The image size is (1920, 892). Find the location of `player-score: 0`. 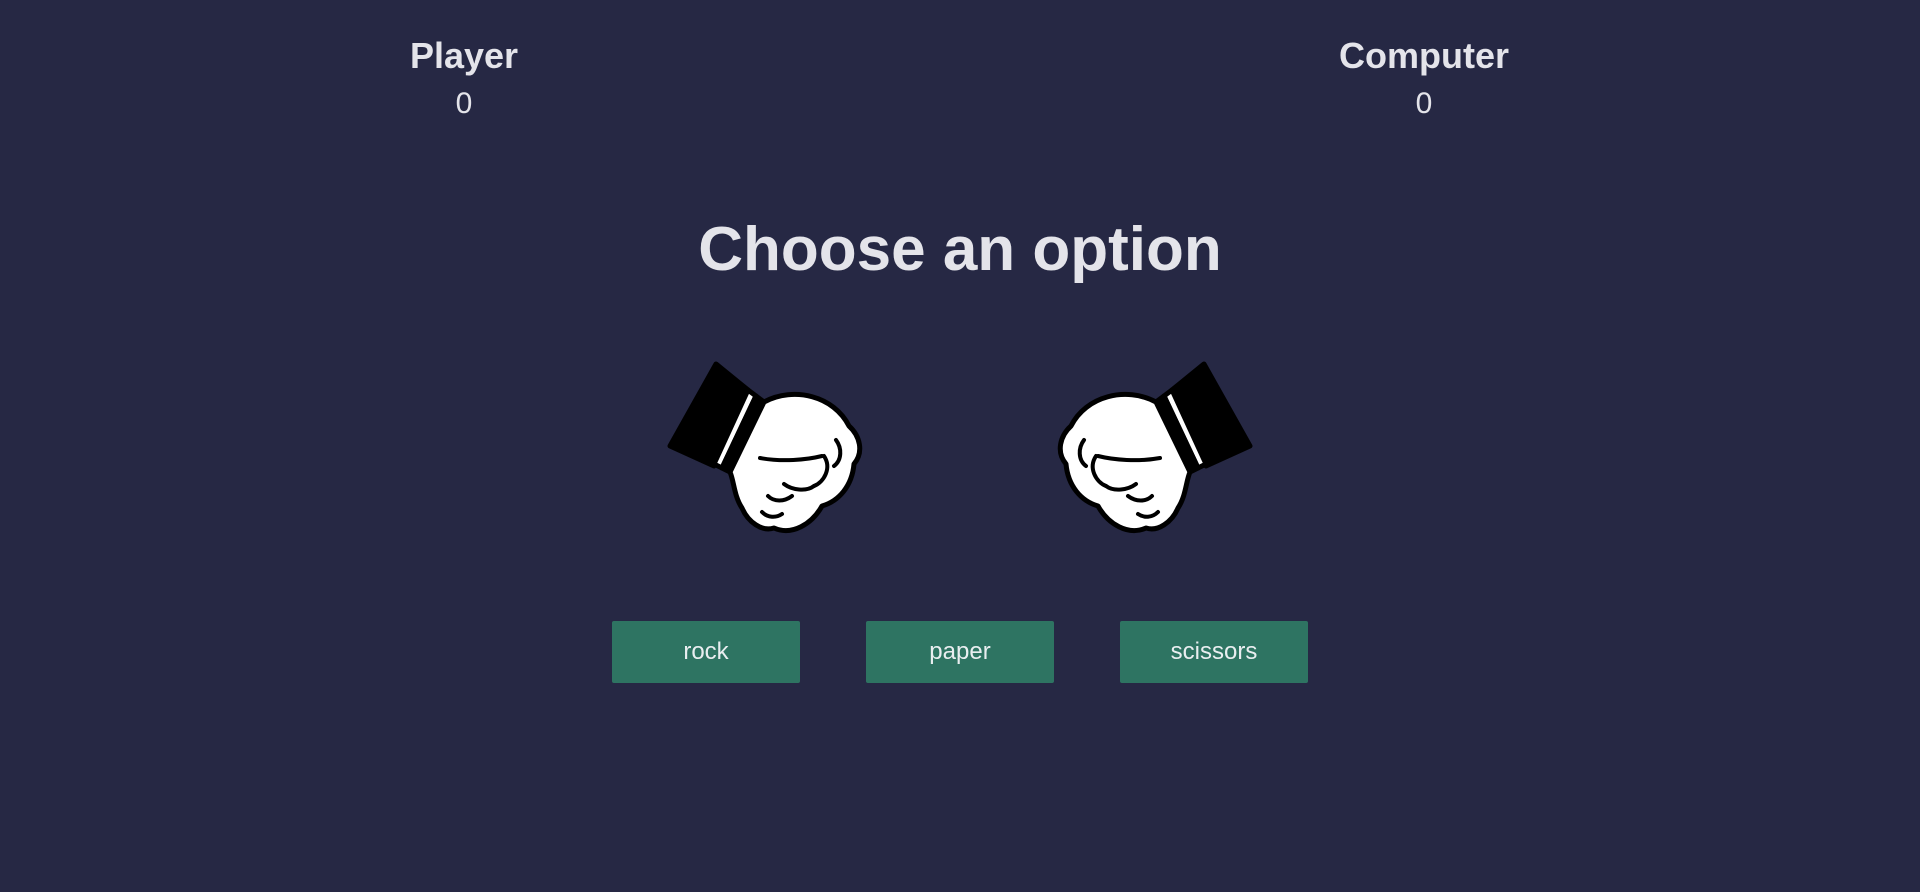

player-score: 0 is located at coordinates (464, 103).